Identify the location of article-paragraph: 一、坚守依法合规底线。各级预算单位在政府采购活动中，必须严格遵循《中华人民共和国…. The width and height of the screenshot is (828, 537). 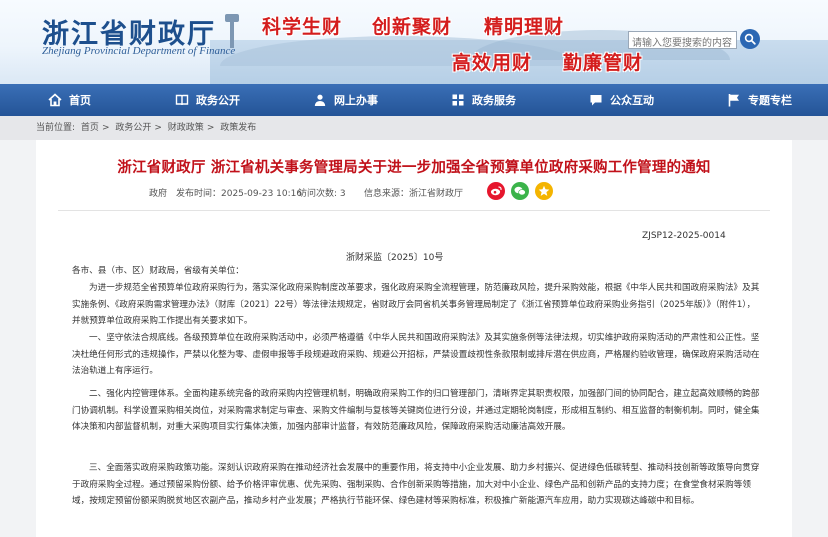
(416, 354).